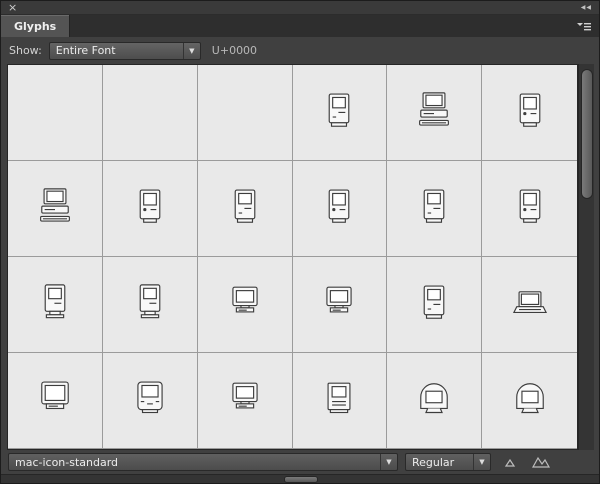 The width and height of the screenshot is (600, 484). I want to click on show-label: Show:, so click(25, 50).